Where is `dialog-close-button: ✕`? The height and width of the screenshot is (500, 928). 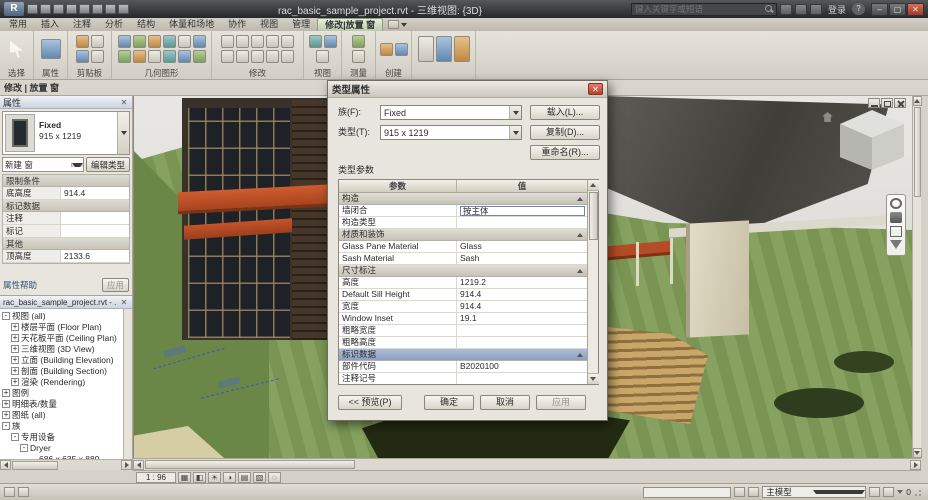
dialog-close-button: ✕ is located at coordinates (595, 89).